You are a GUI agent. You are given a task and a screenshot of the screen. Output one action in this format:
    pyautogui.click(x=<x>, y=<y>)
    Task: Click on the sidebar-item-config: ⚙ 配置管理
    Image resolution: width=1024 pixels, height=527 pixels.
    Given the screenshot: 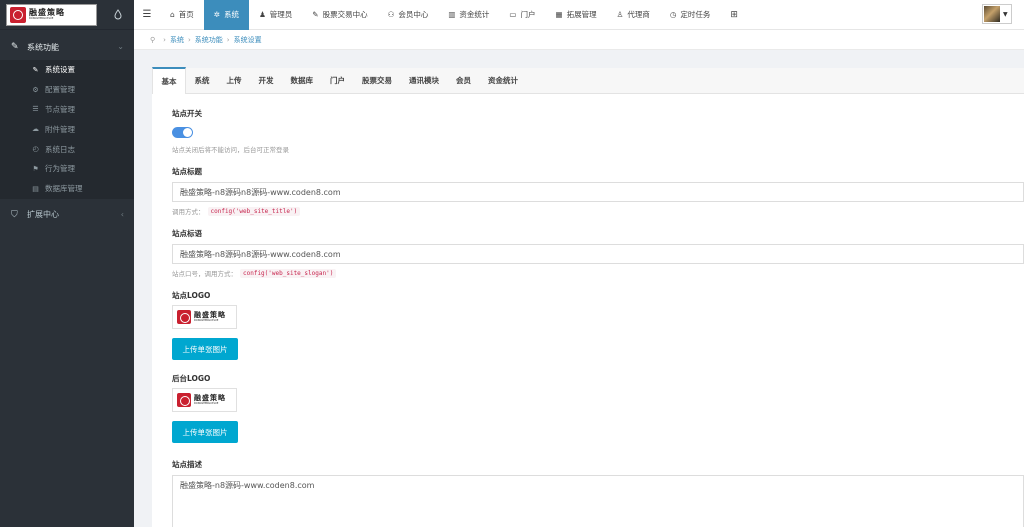 What is the action you would take?
    pyautogui.click(x=67, y=90)
    